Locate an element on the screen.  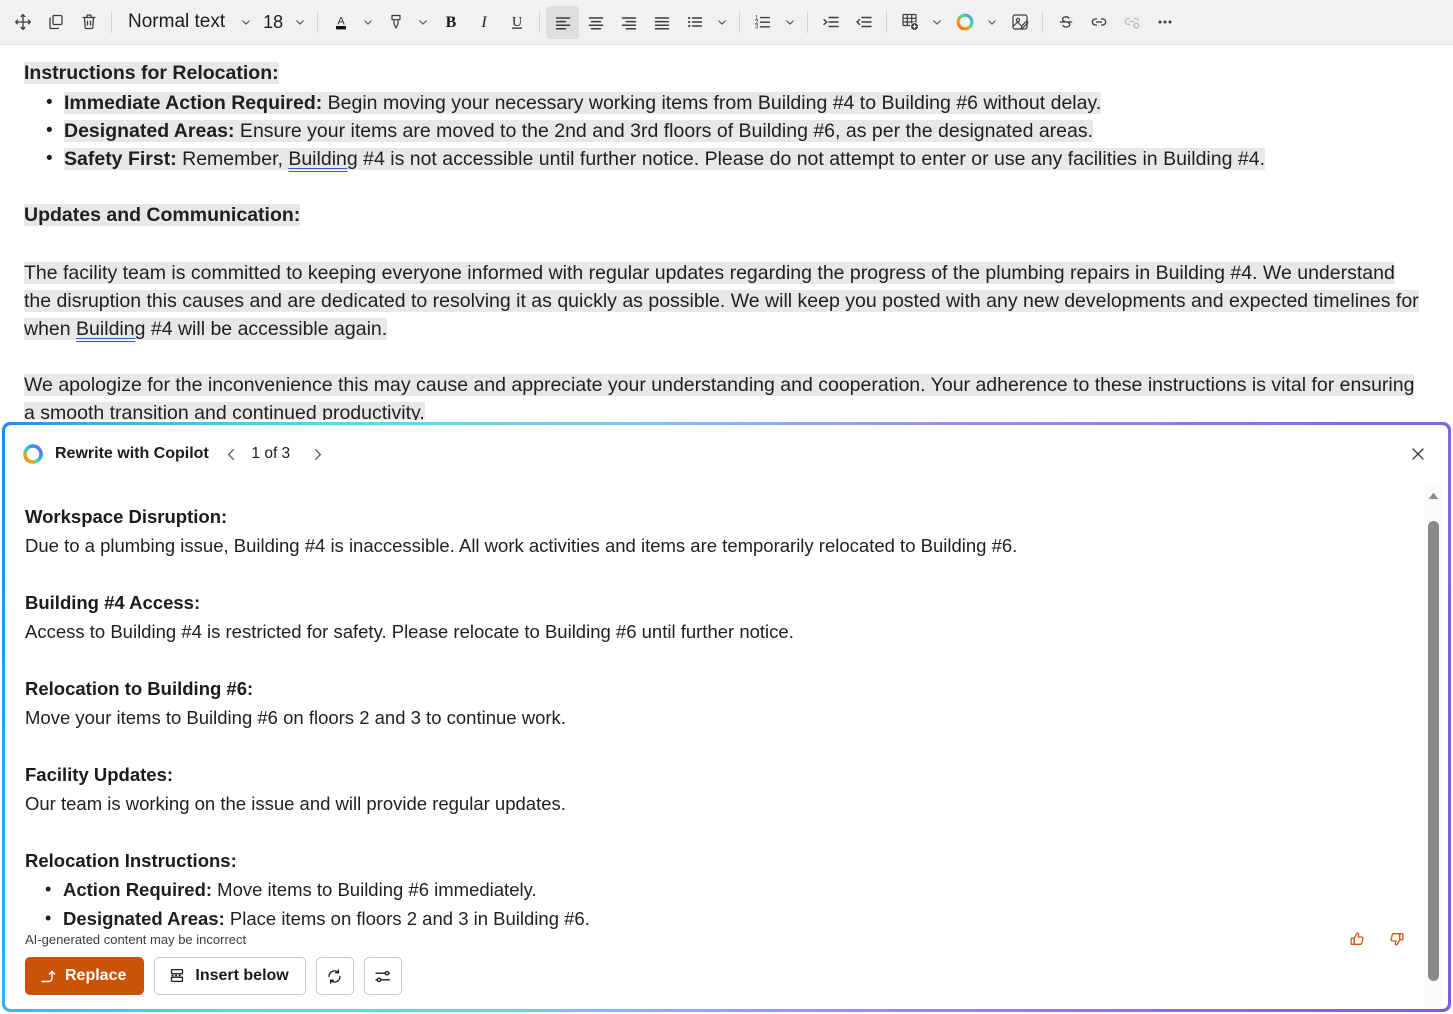
copilot-panel-title: Rewrite with Copilot is located at coordinates (132, 453).